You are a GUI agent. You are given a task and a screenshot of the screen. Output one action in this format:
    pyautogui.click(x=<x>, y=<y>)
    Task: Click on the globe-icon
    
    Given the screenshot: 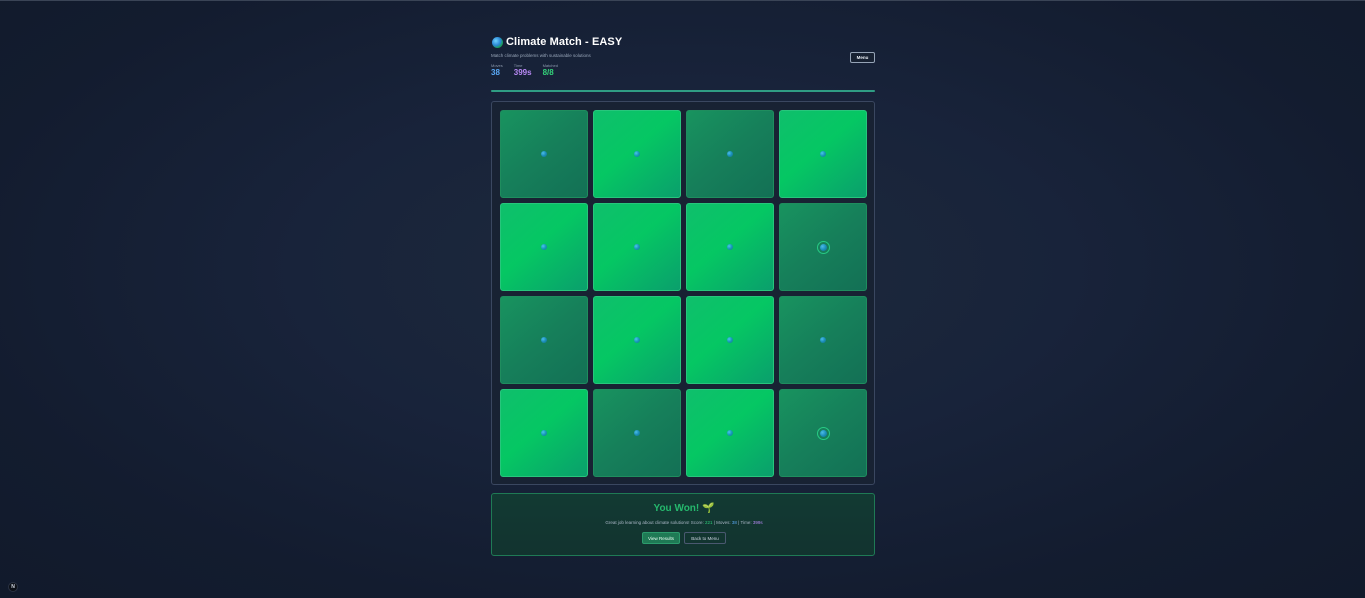 What is the action you would take?
    pyautogui.click(x=497, y=42)
    